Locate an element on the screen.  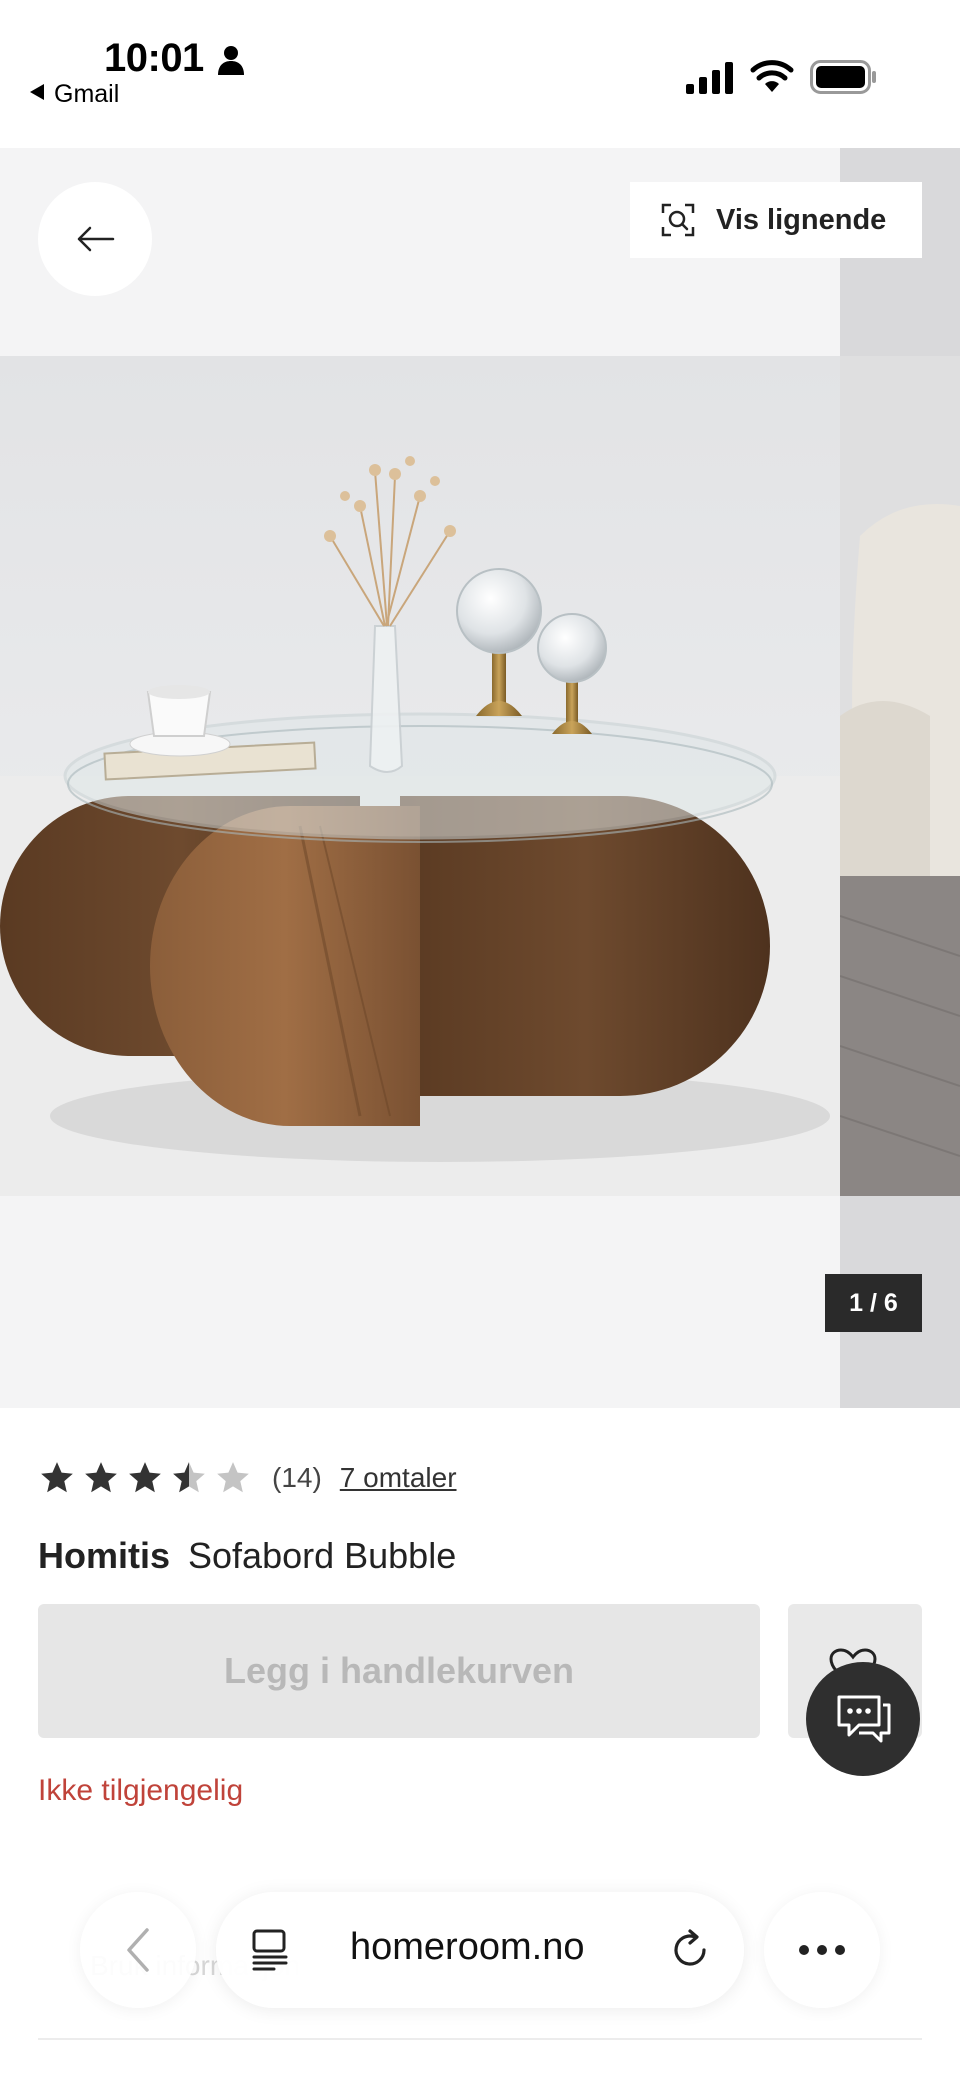
show-similar-button: Vis lignende is located at coordinates (776, 220).